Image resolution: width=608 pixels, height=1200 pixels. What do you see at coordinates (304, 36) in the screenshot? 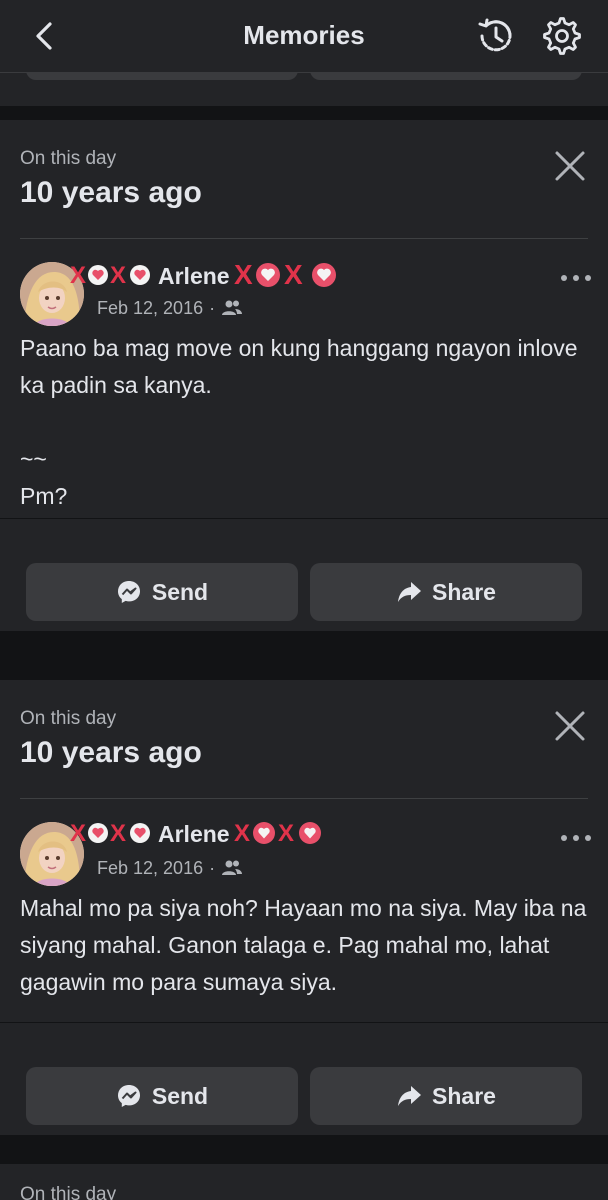
I see `top-bar: Memories` at bounding box center [304, 36].